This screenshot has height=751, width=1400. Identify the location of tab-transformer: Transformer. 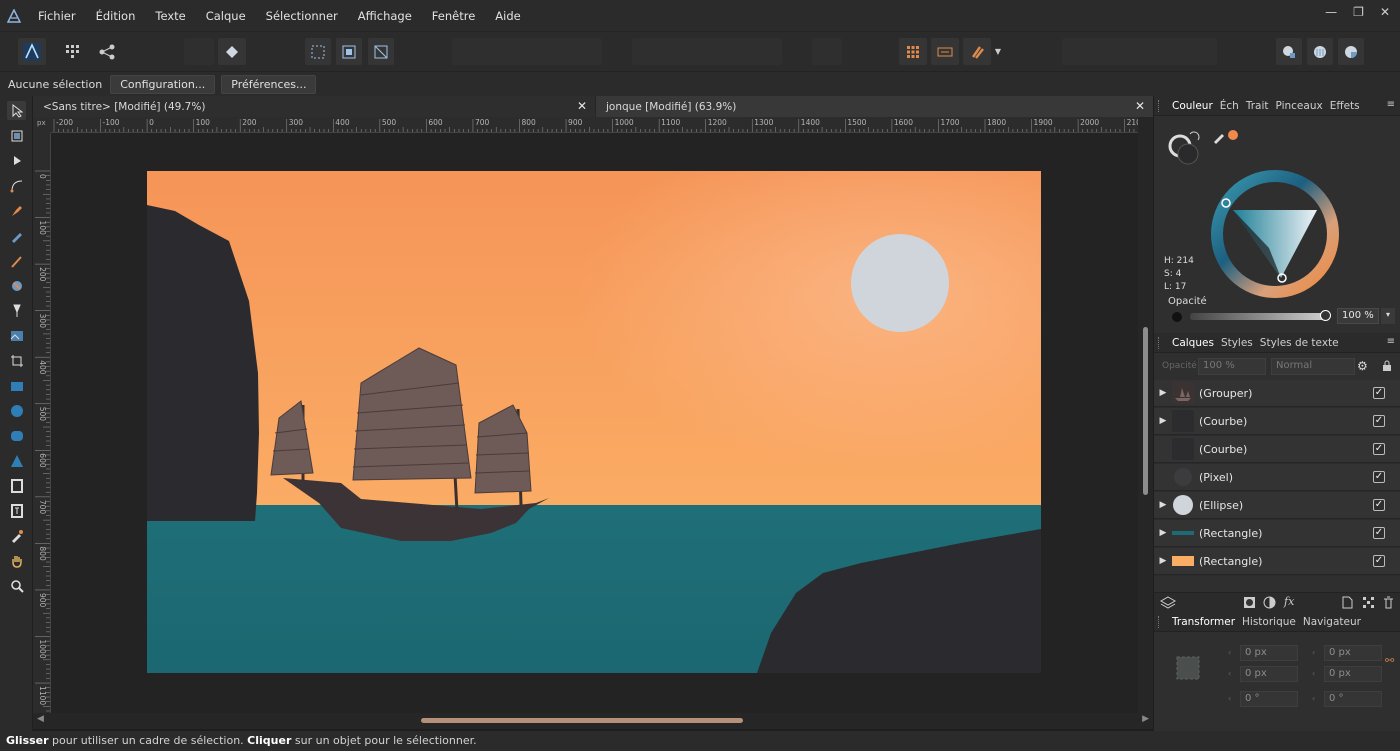
(1203, 622).